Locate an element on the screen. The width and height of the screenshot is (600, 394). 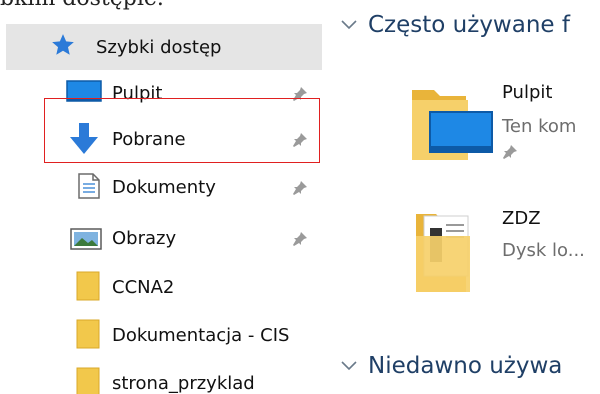
sidebar-item-label: Dokumentacja - CIS is located at coordinates (201, 335).